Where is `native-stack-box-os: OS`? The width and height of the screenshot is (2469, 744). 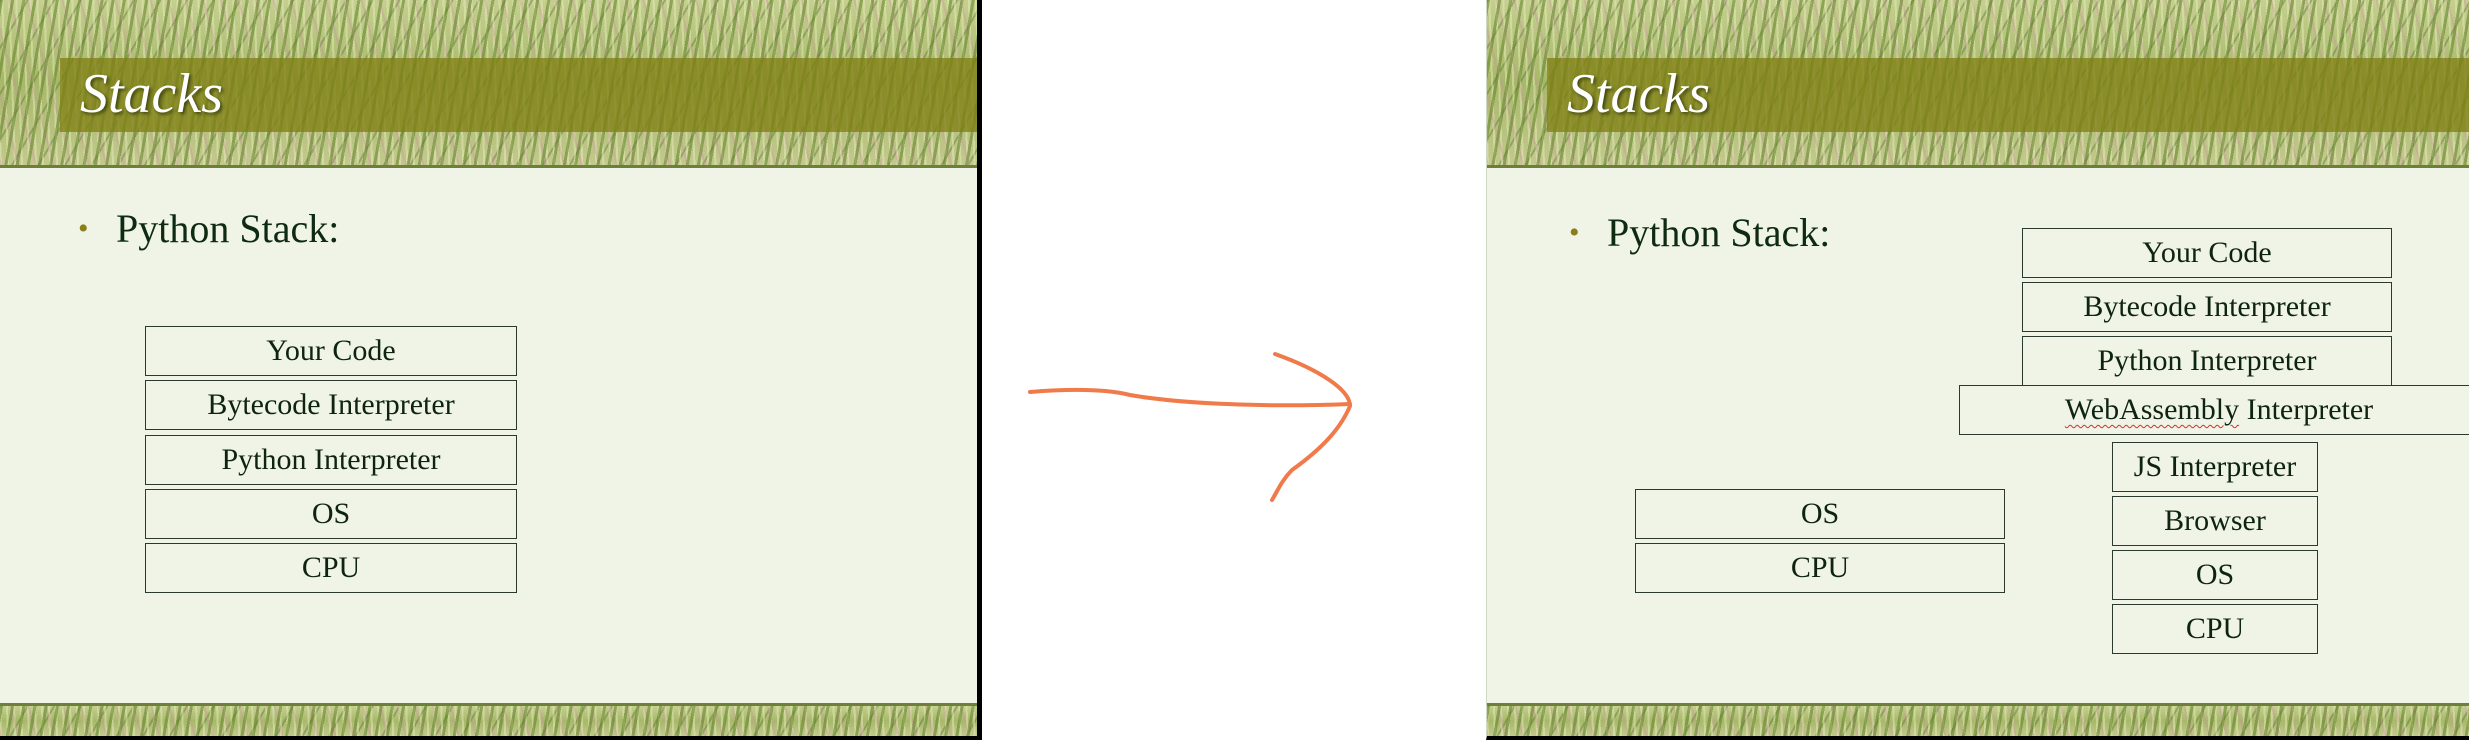 native-stack-box-os: OS is located at coordinates (1820, 514).